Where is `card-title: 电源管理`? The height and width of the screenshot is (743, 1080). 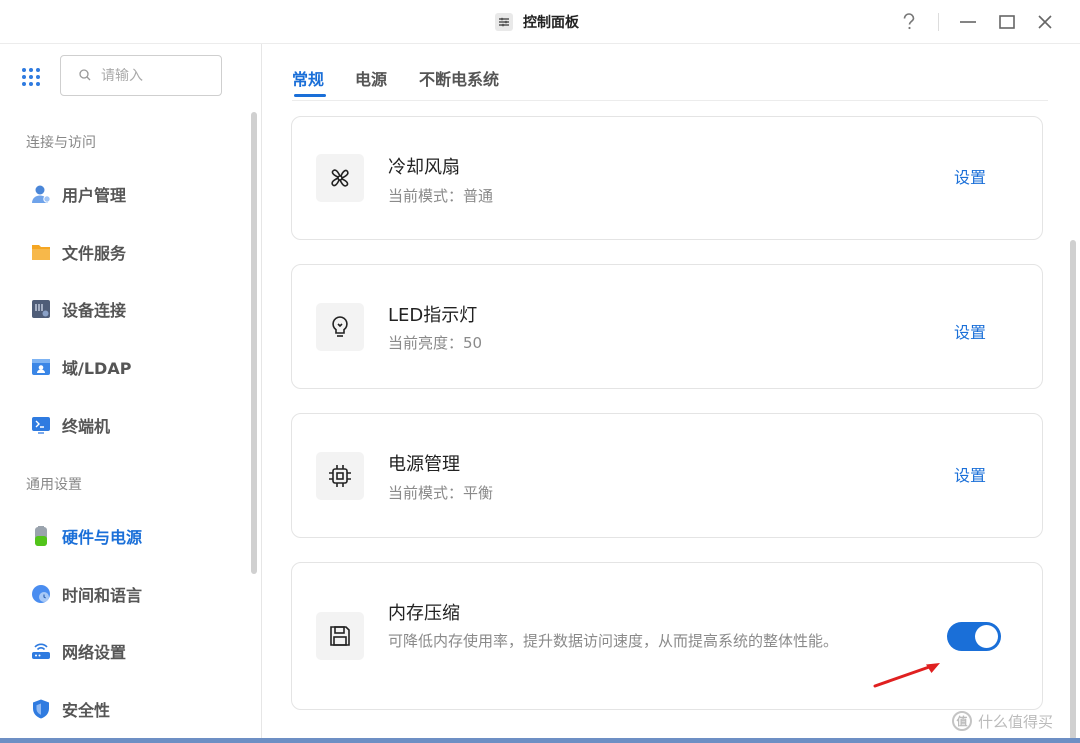
card-title: 电源管理 is located at coordinates (424, 464).